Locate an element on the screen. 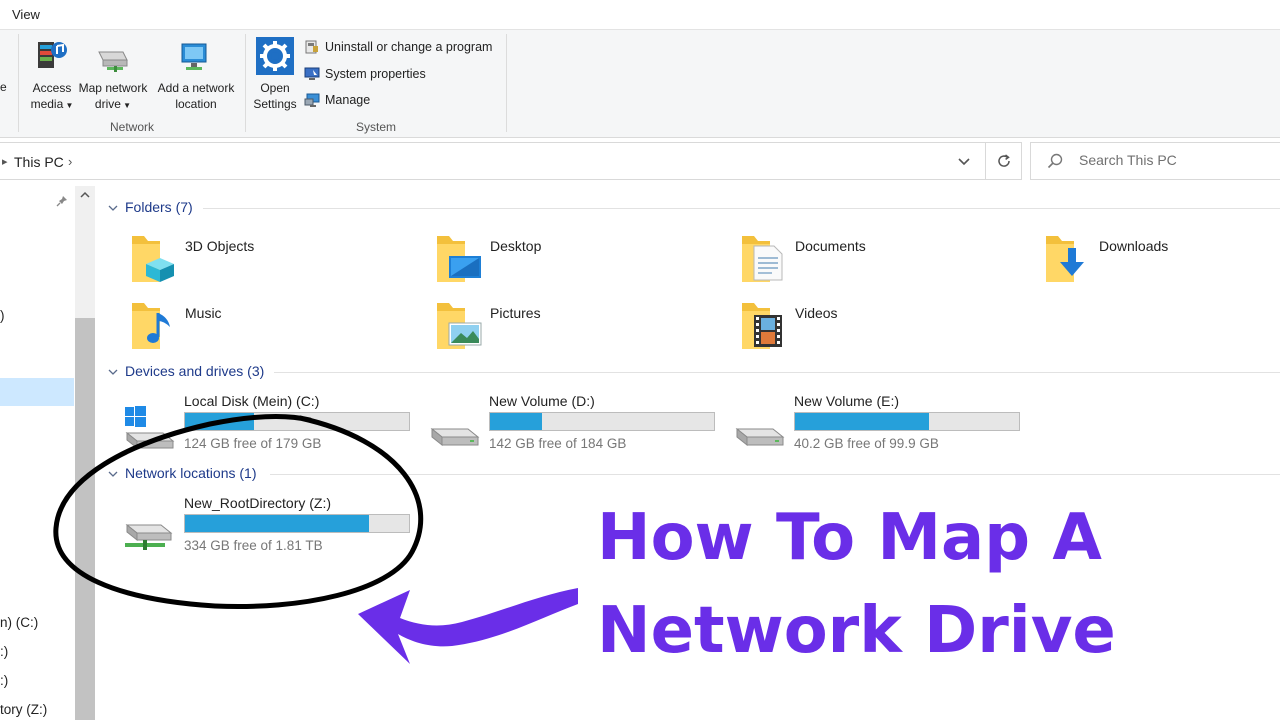 This screenshot has height=720, width=1280. map-network-drive-icon is located at coordinates (113, 56).